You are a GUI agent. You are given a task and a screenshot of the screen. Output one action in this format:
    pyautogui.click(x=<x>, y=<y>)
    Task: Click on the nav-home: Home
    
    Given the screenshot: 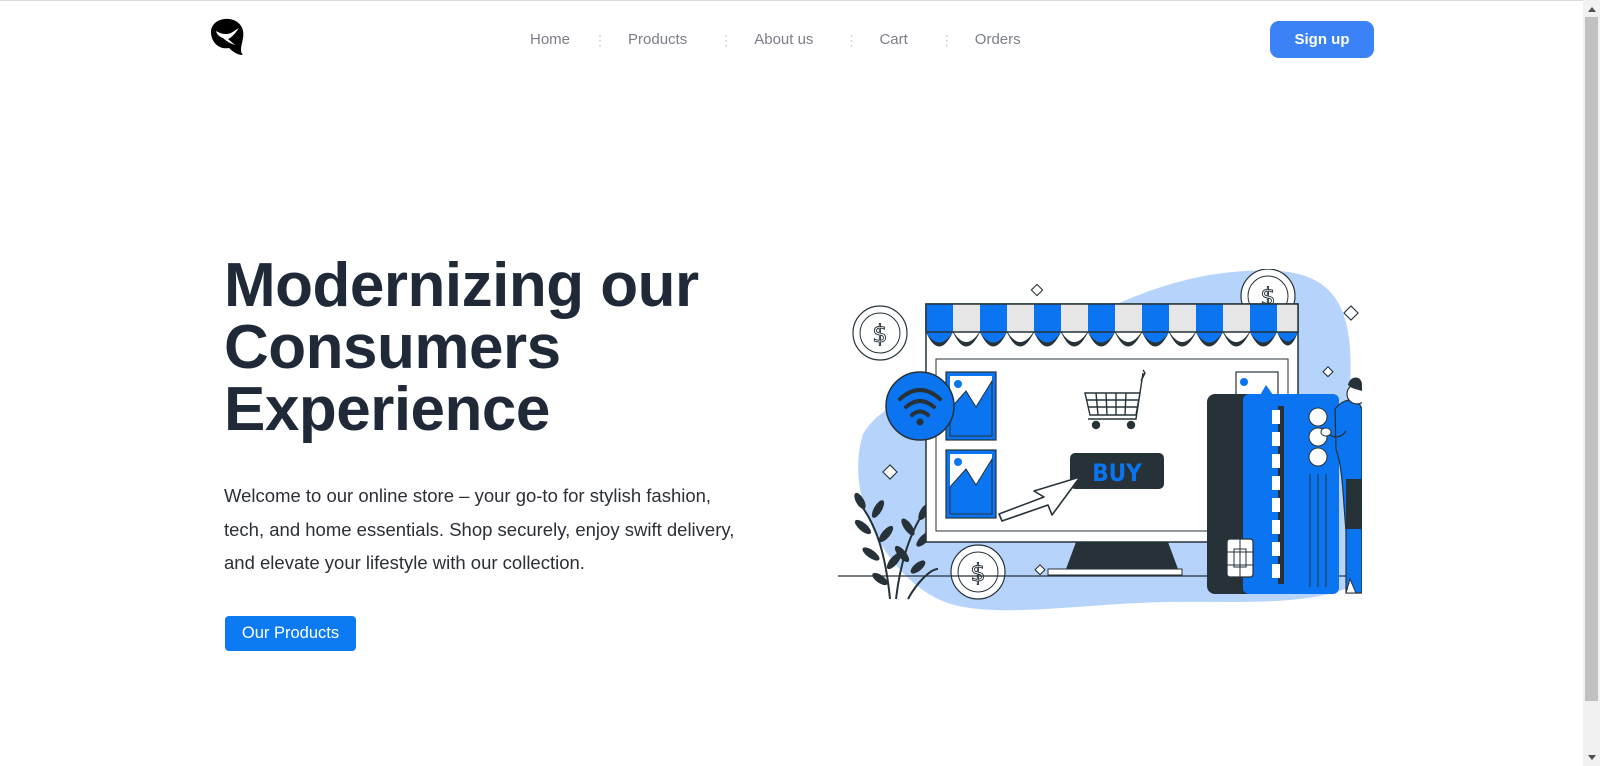 What is the action you would take?
    pyautogui.click(x=550, y=40)
    